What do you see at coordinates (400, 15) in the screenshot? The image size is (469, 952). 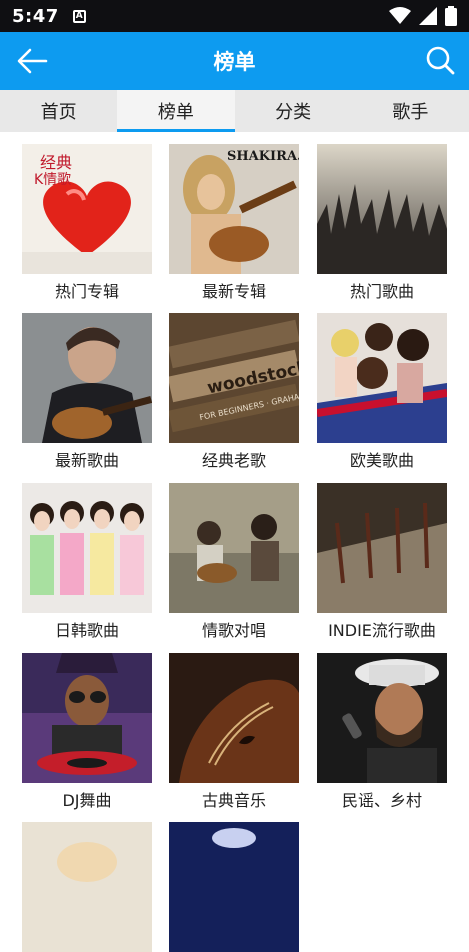 I see `wifi-icon` at bounding box center [400, 15].